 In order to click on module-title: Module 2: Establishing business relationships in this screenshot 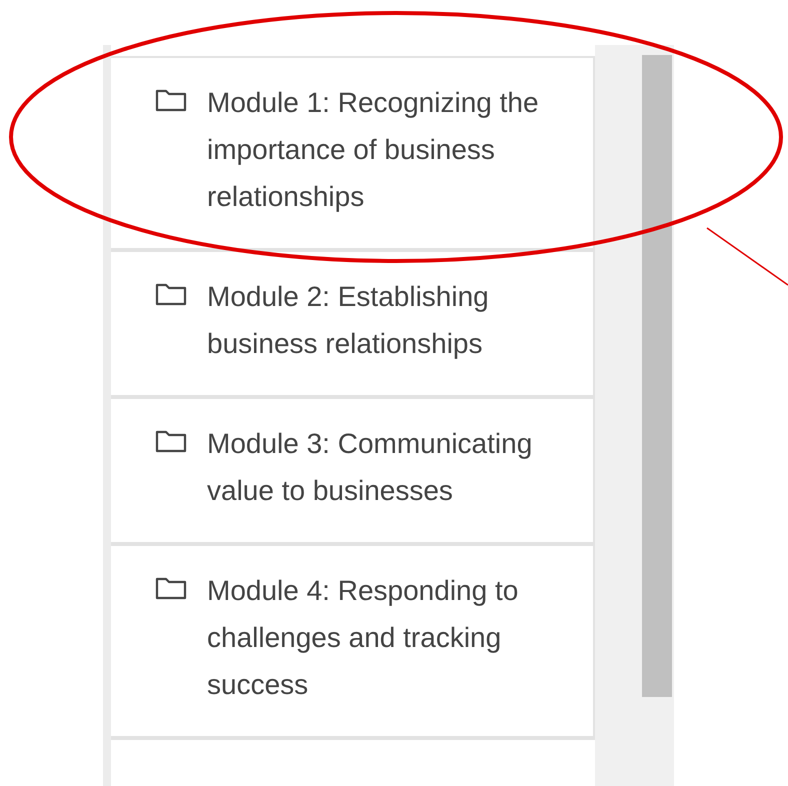, I will do `click(348, 320)`.